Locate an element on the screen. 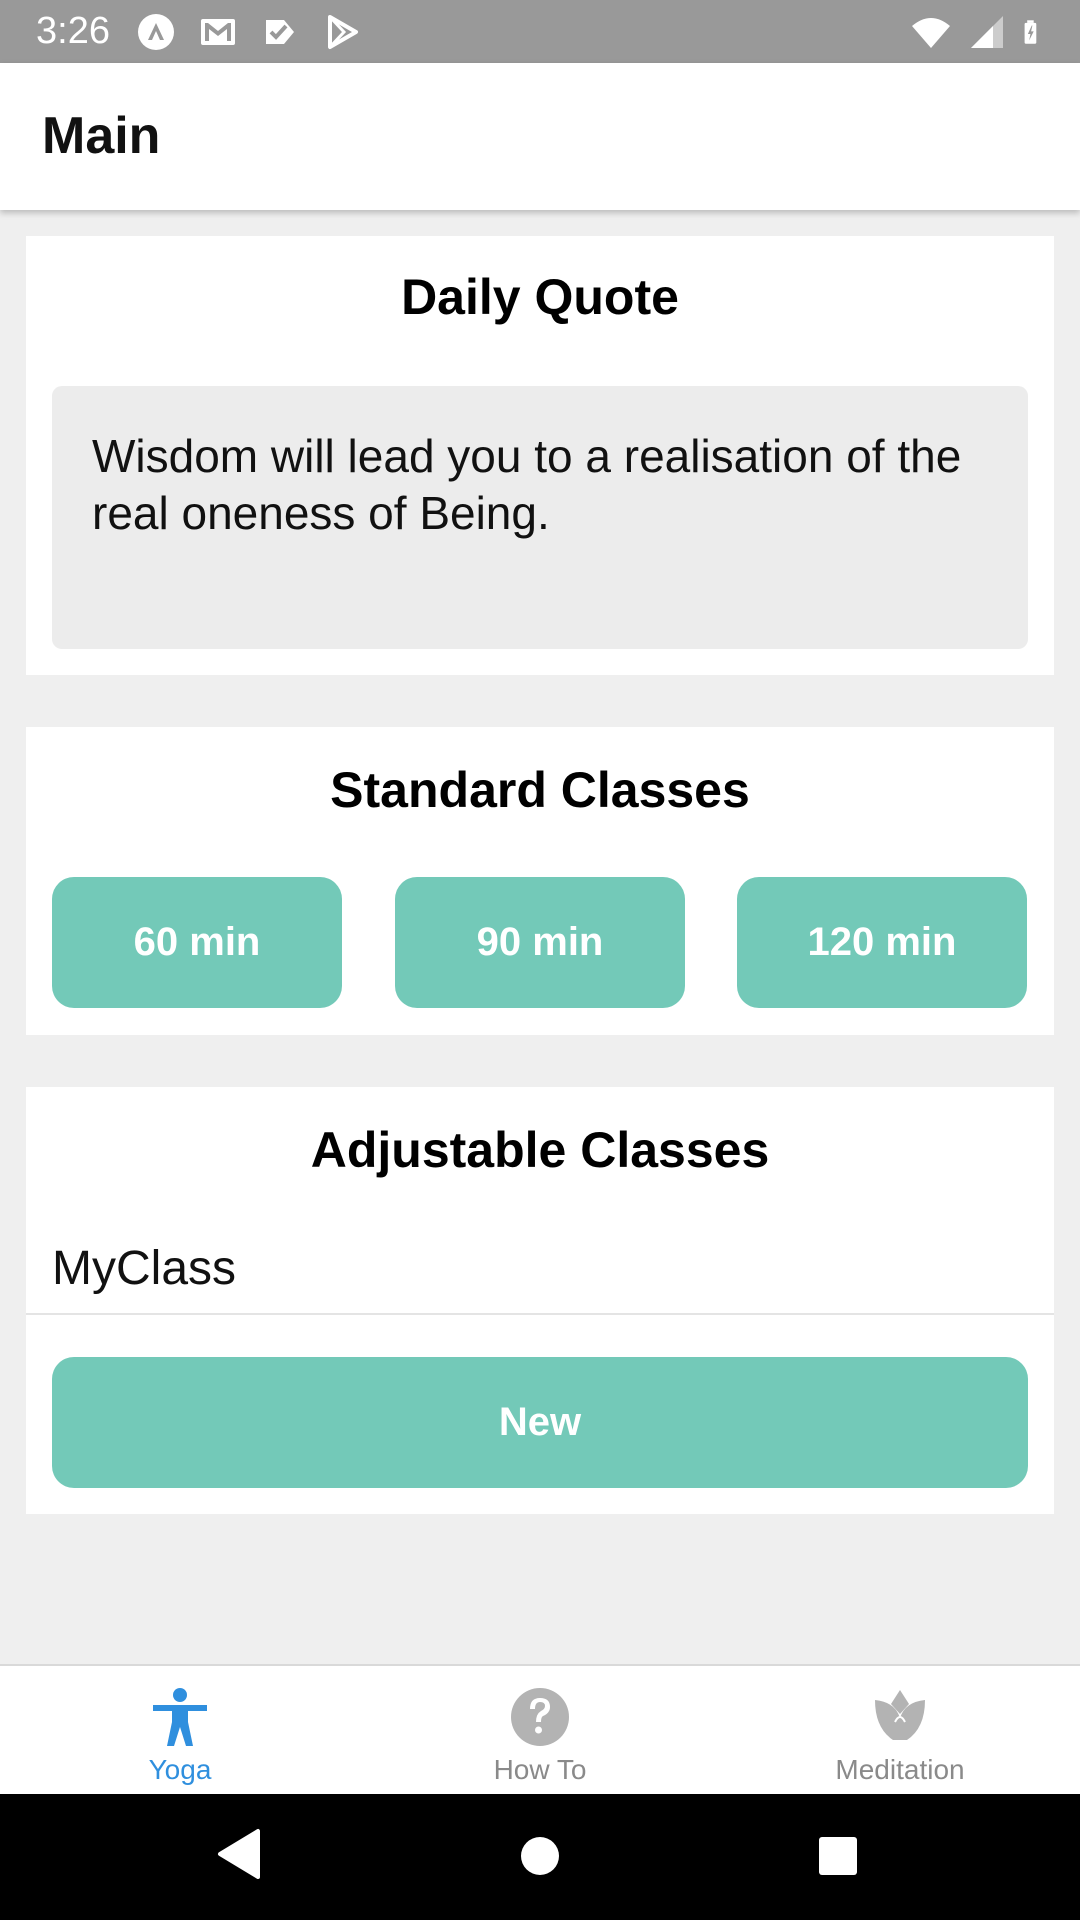  list-item-myclass: MyClass is located at coordinates (540, 1269).